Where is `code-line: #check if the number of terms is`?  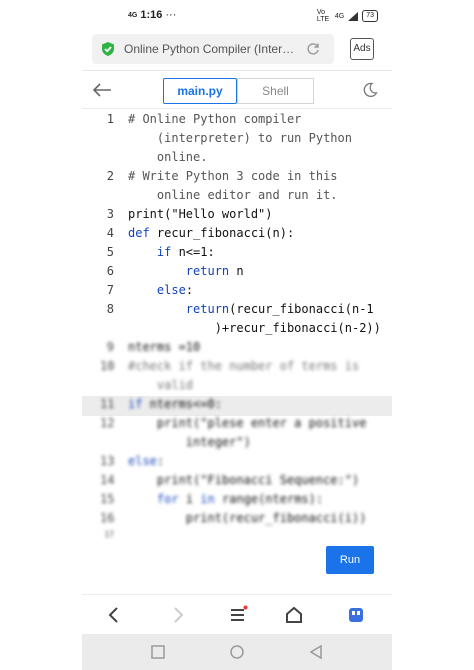
code-line: #check if the number of terms is is located at coordinates (244, 366).